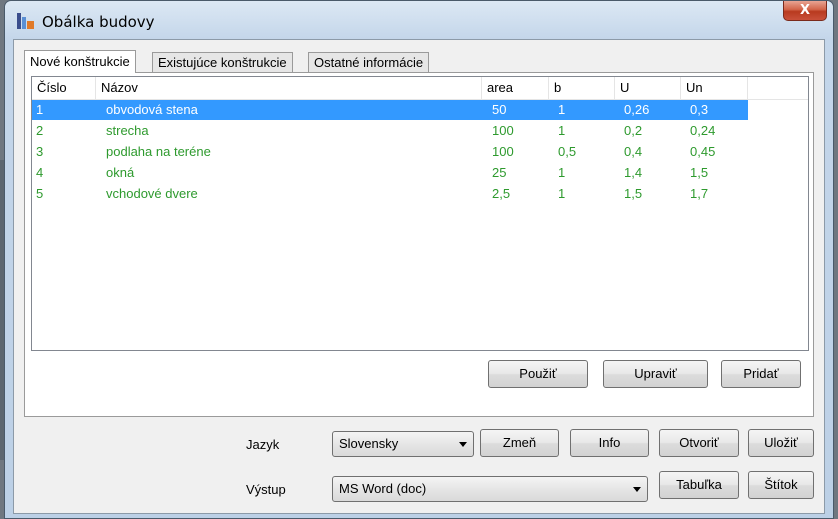 The image size is (838, 519). What do you see at coordinates (289, 88) in the screenshot?
I see `column-header-nazov: Názov` at bounding box center [289, 88].